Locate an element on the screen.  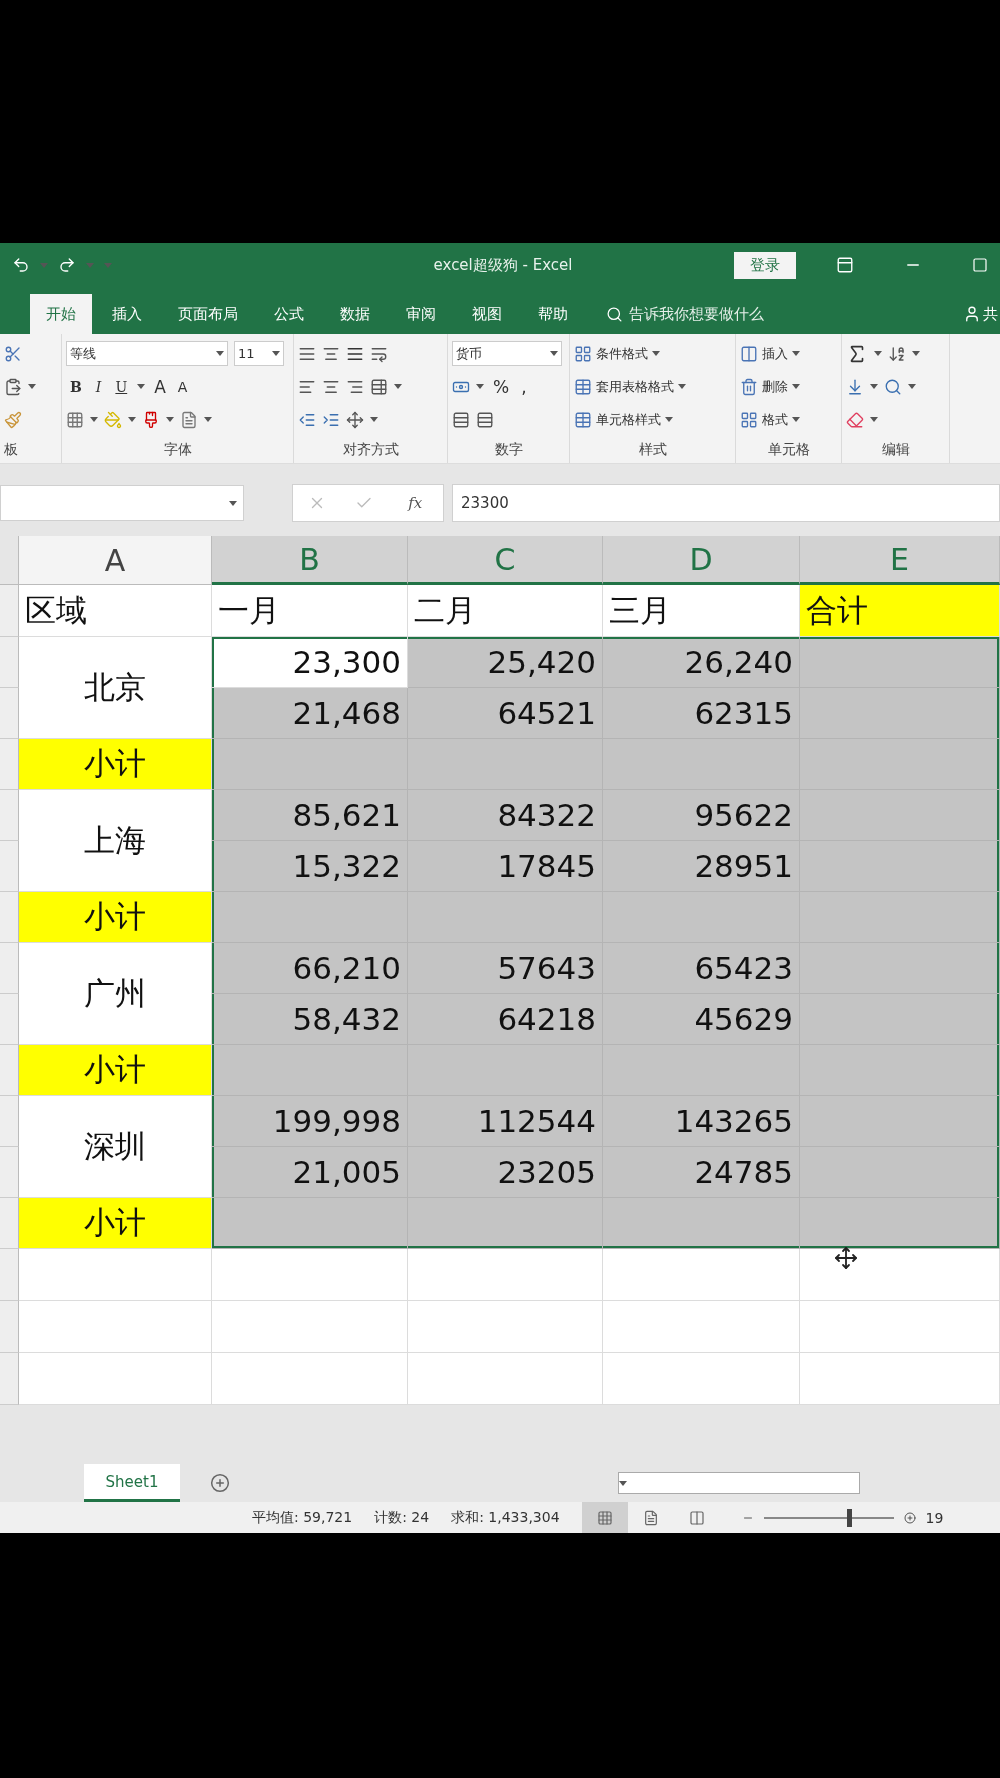
phonetic-icon is located at coordinates (189, 419).